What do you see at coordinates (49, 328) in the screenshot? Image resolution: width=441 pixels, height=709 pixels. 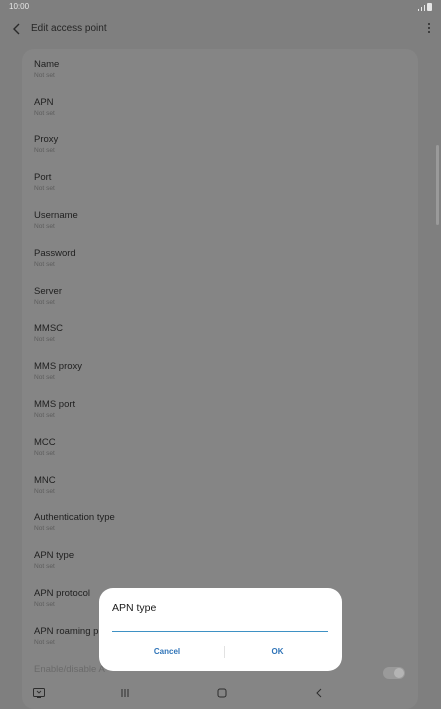 I see `setting-label: MMSC` at bounding box center [49, 328].